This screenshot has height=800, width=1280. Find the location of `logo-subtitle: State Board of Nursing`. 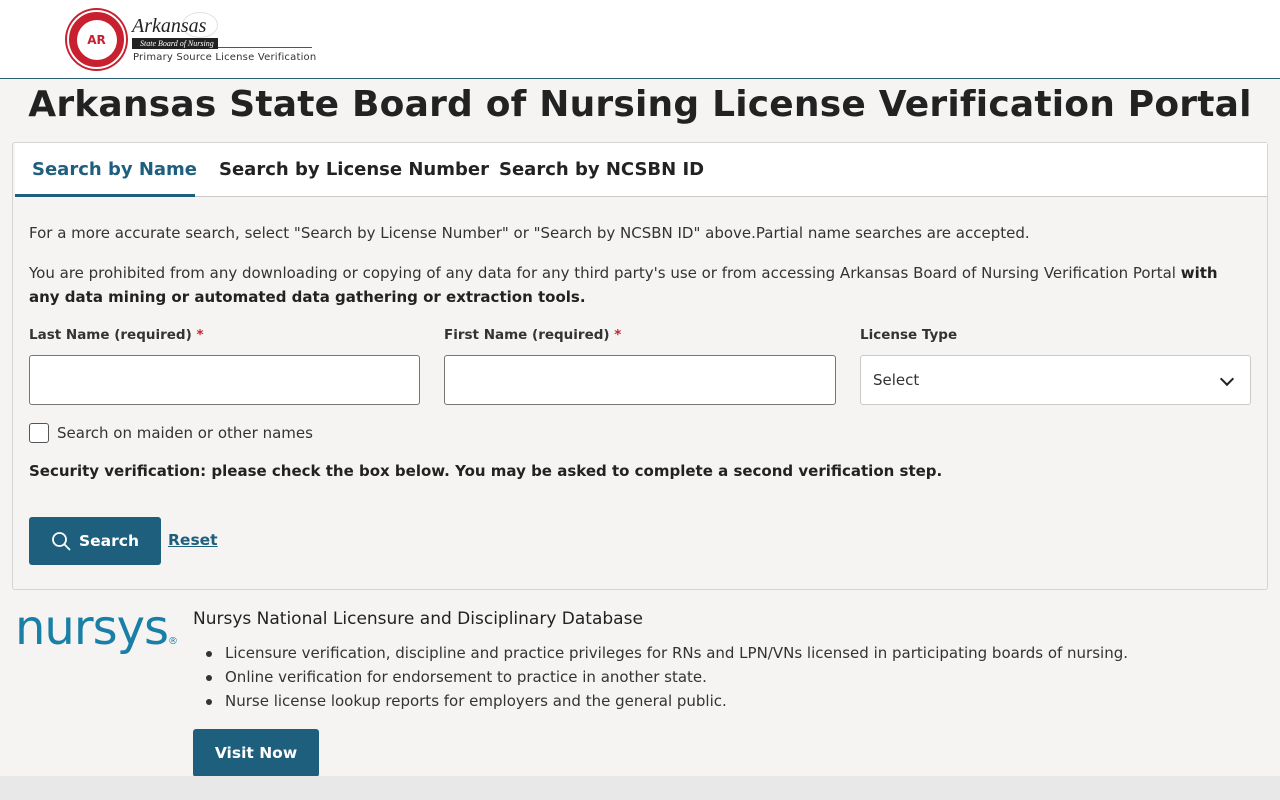

logo-subtitle: State Board of Nursing is located at coordinates (175, 43).